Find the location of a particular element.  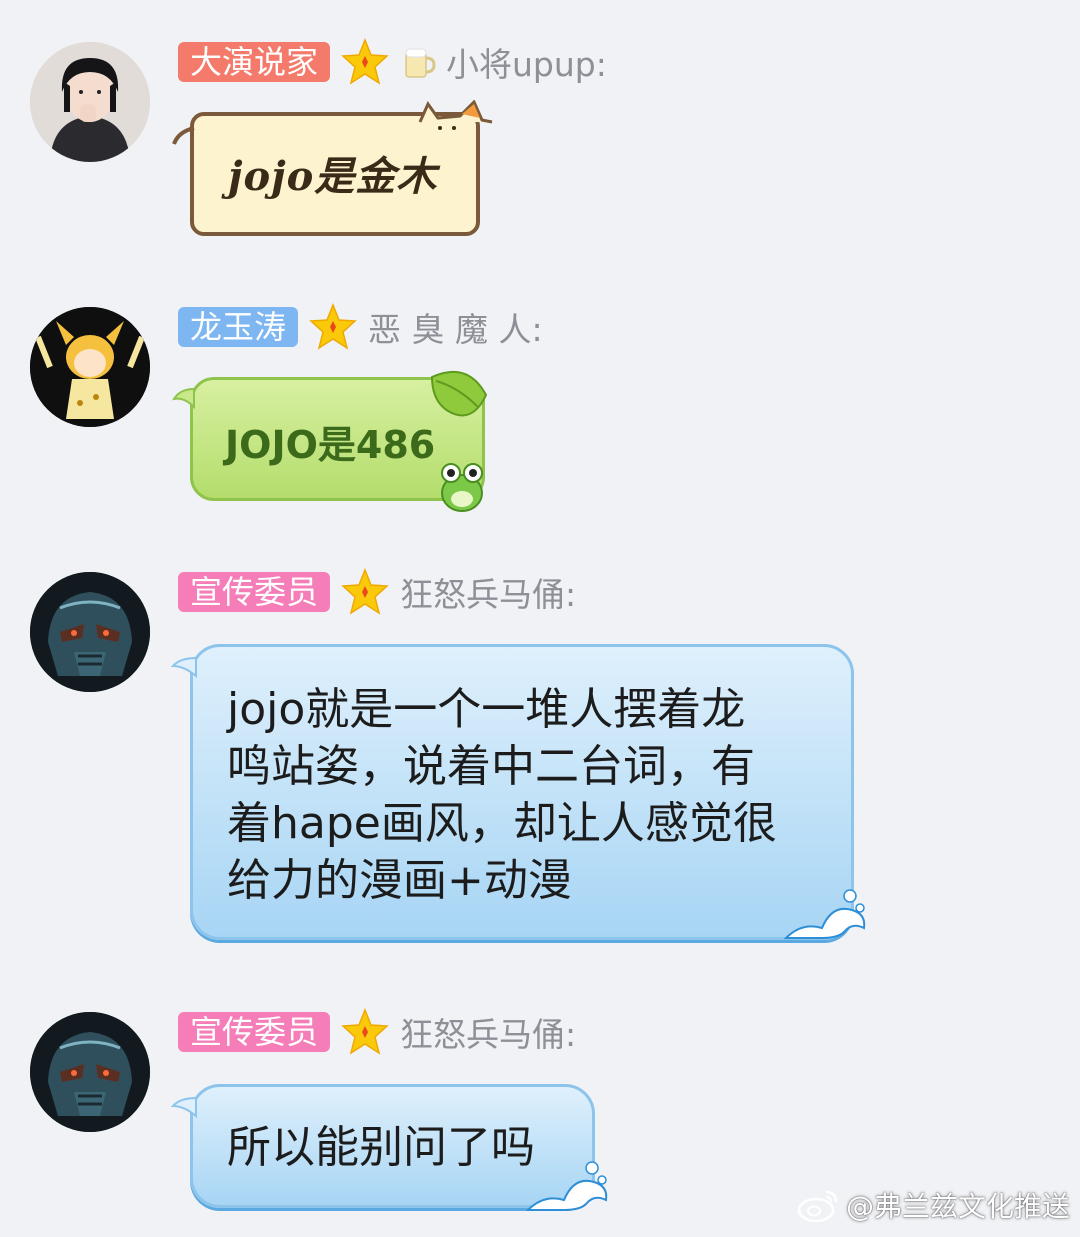

watermark: @弗兰兹文化推送 is located at coordinates (933, 1205).